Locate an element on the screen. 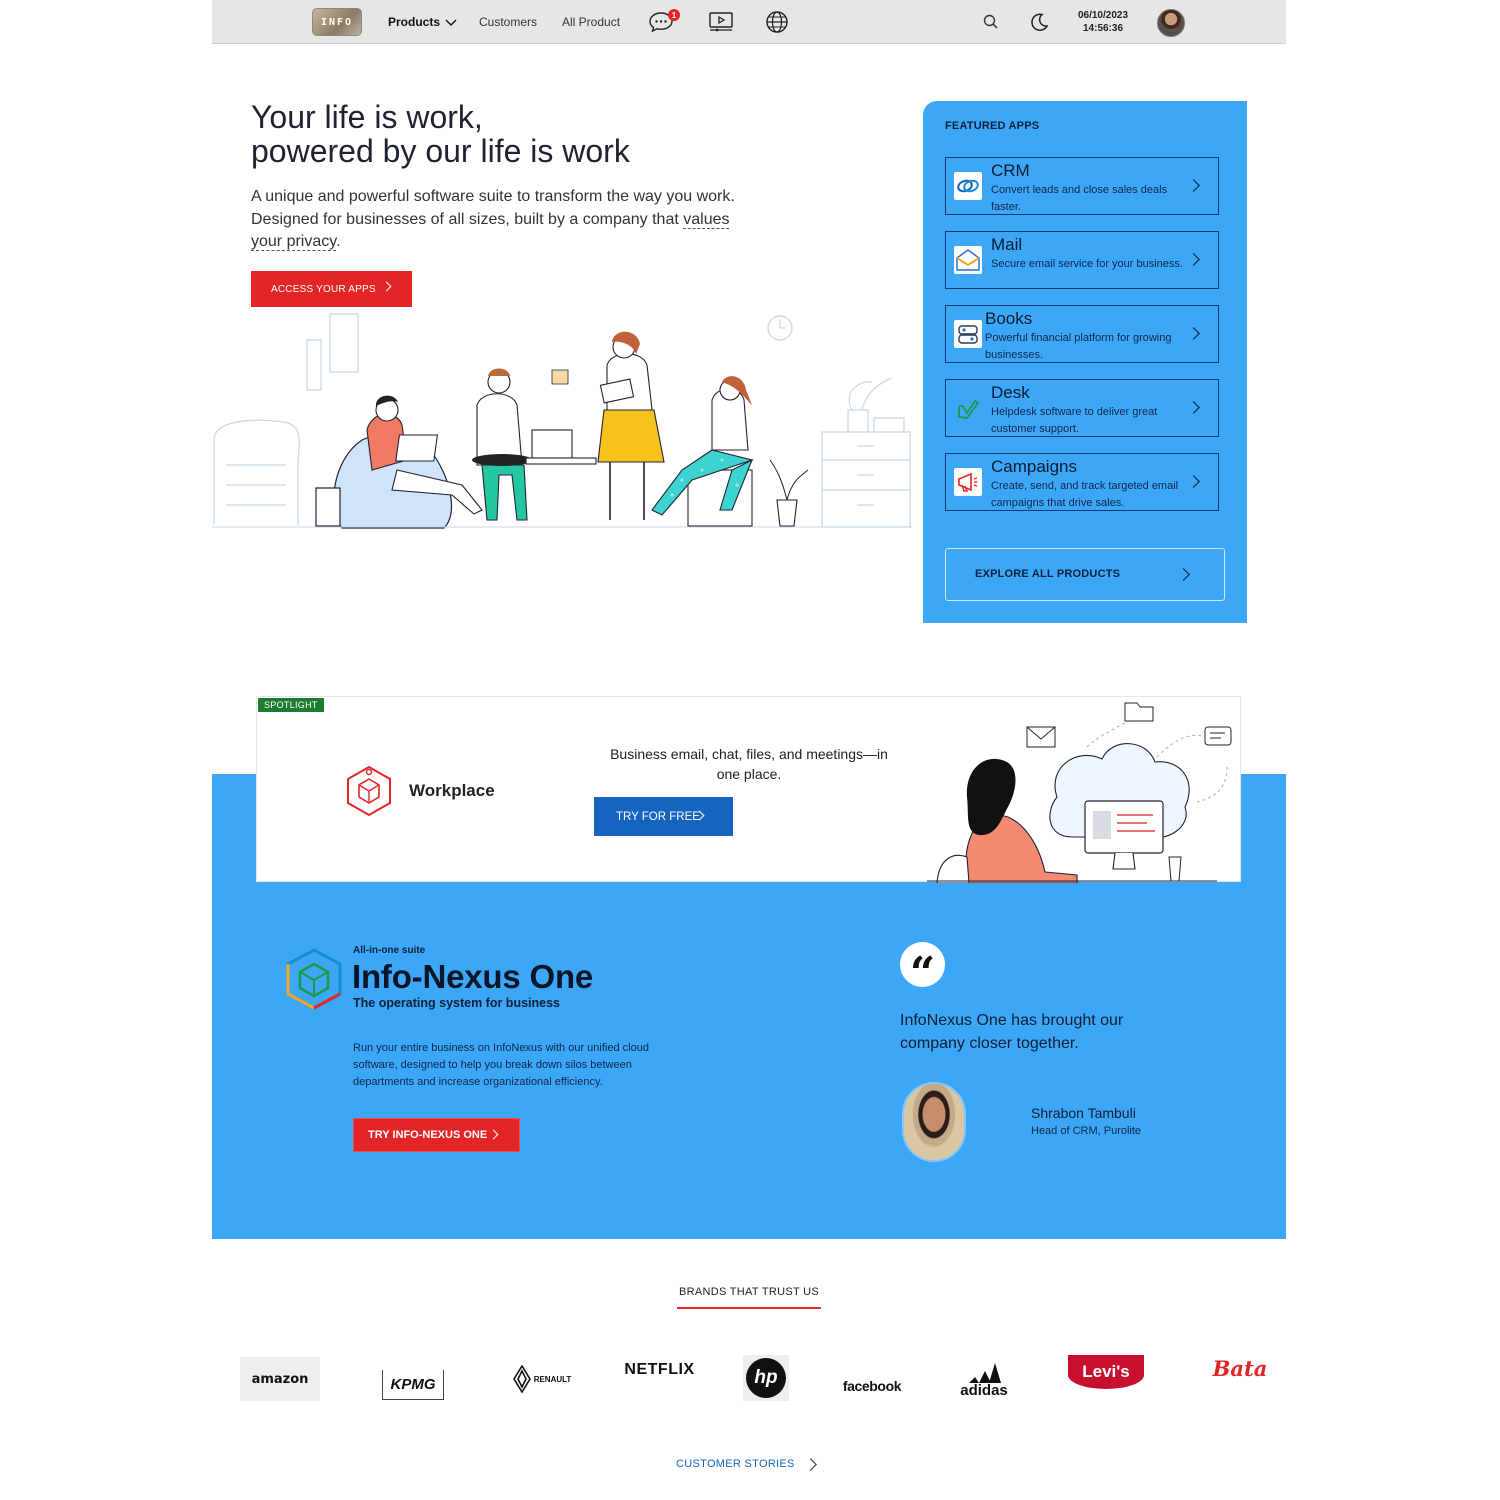 The height and width of the screenshot is (1500, 1500). brand-logo-netflix: NETFLIX is located at coordinates (659, 1370).